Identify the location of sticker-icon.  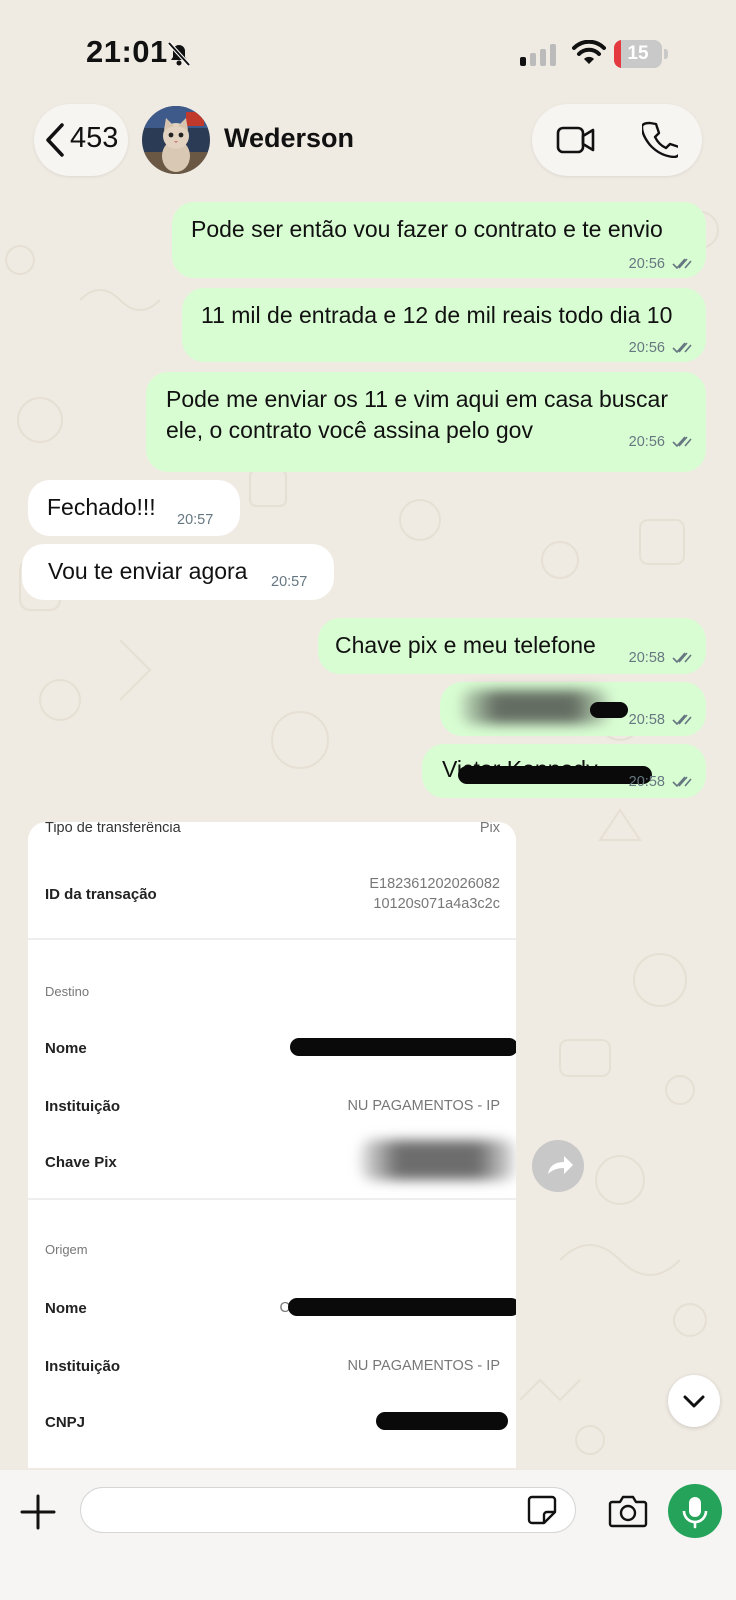
(542, 1510).